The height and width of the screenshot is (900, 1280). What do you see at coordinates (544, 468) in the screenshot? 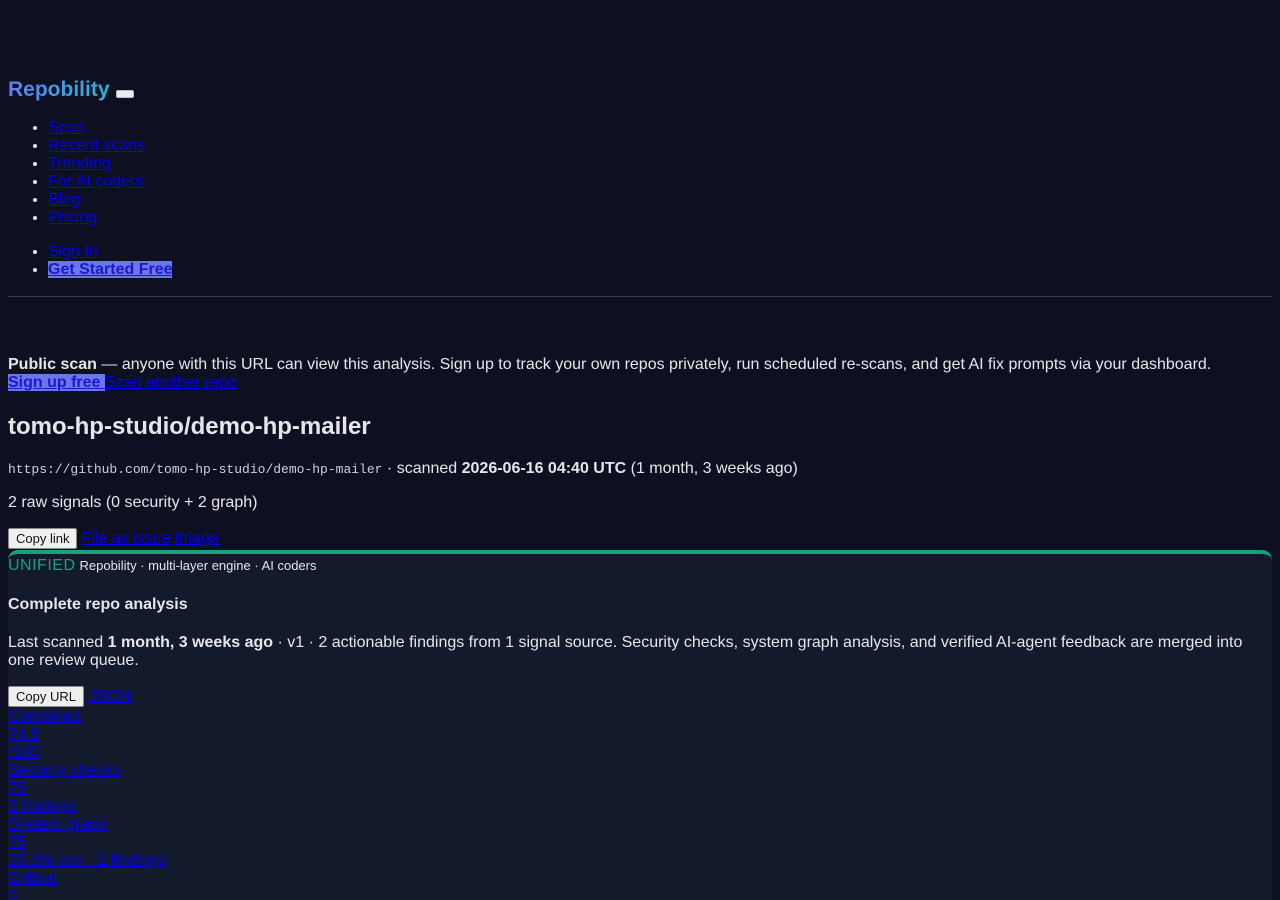
I see `scanned-timestamp: 2026-06-16 04:40 UTC` at bounding box center [544, 468].